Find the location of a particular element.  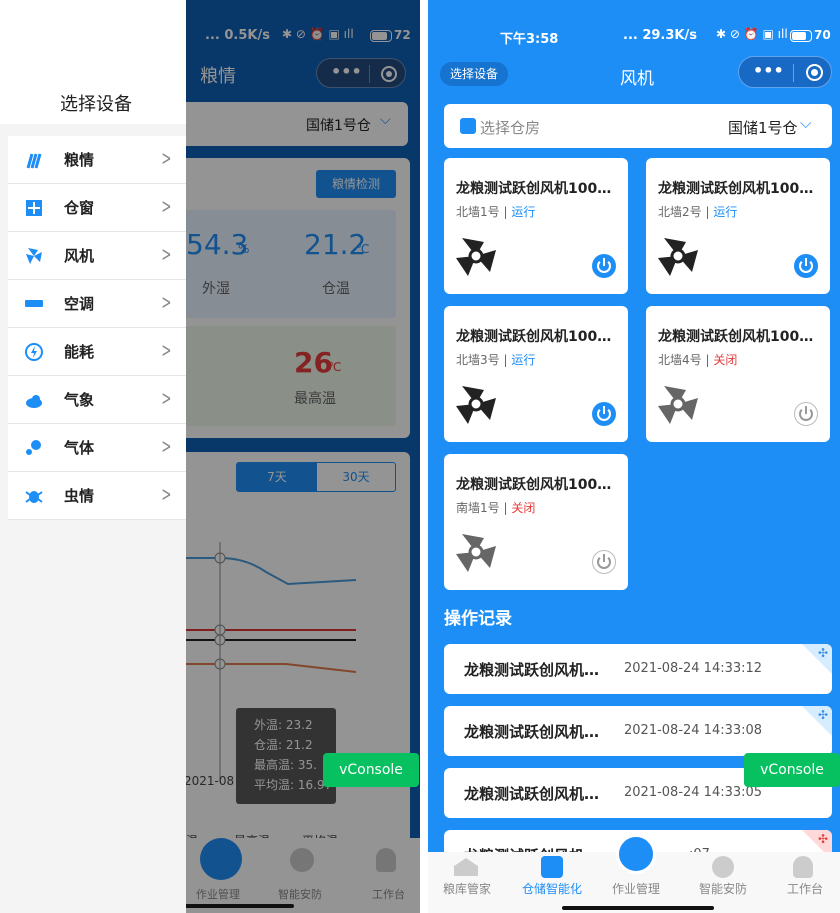

drawer-header: 选择设备 is located at coordinates (93, 62).